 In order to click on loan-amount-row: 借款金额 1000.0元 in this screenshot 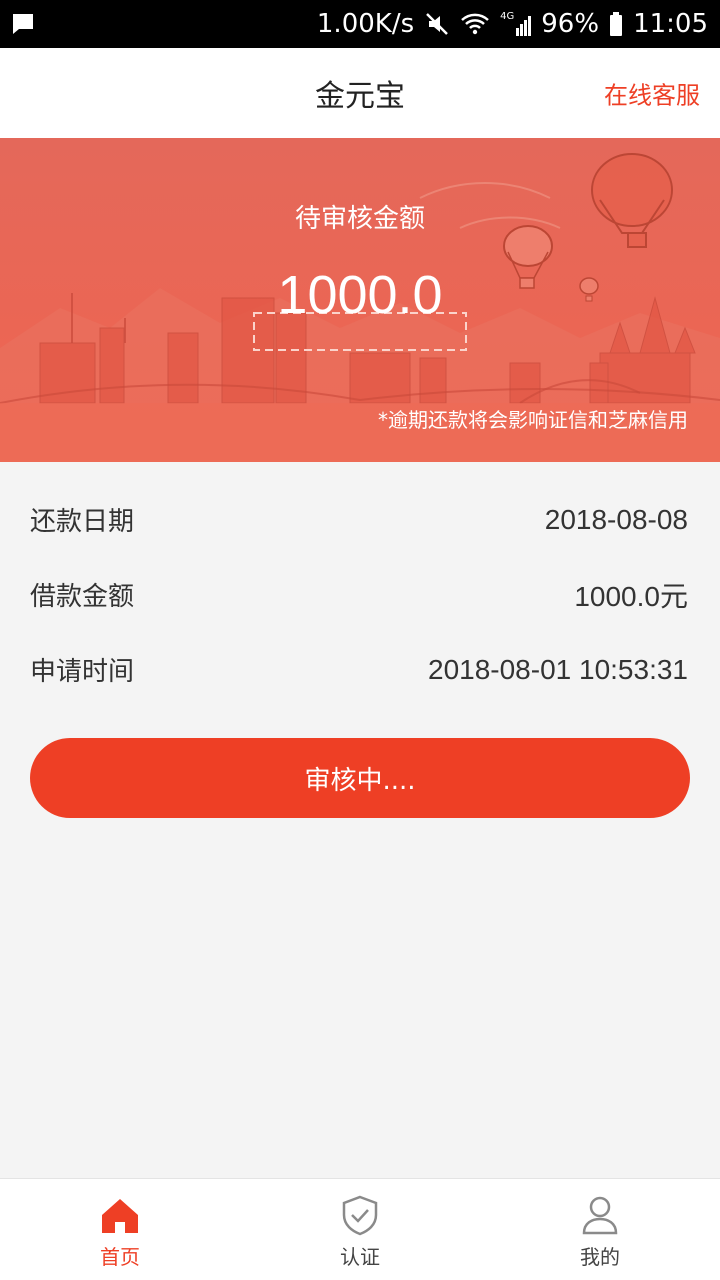, I will do `click(360, 594)`.